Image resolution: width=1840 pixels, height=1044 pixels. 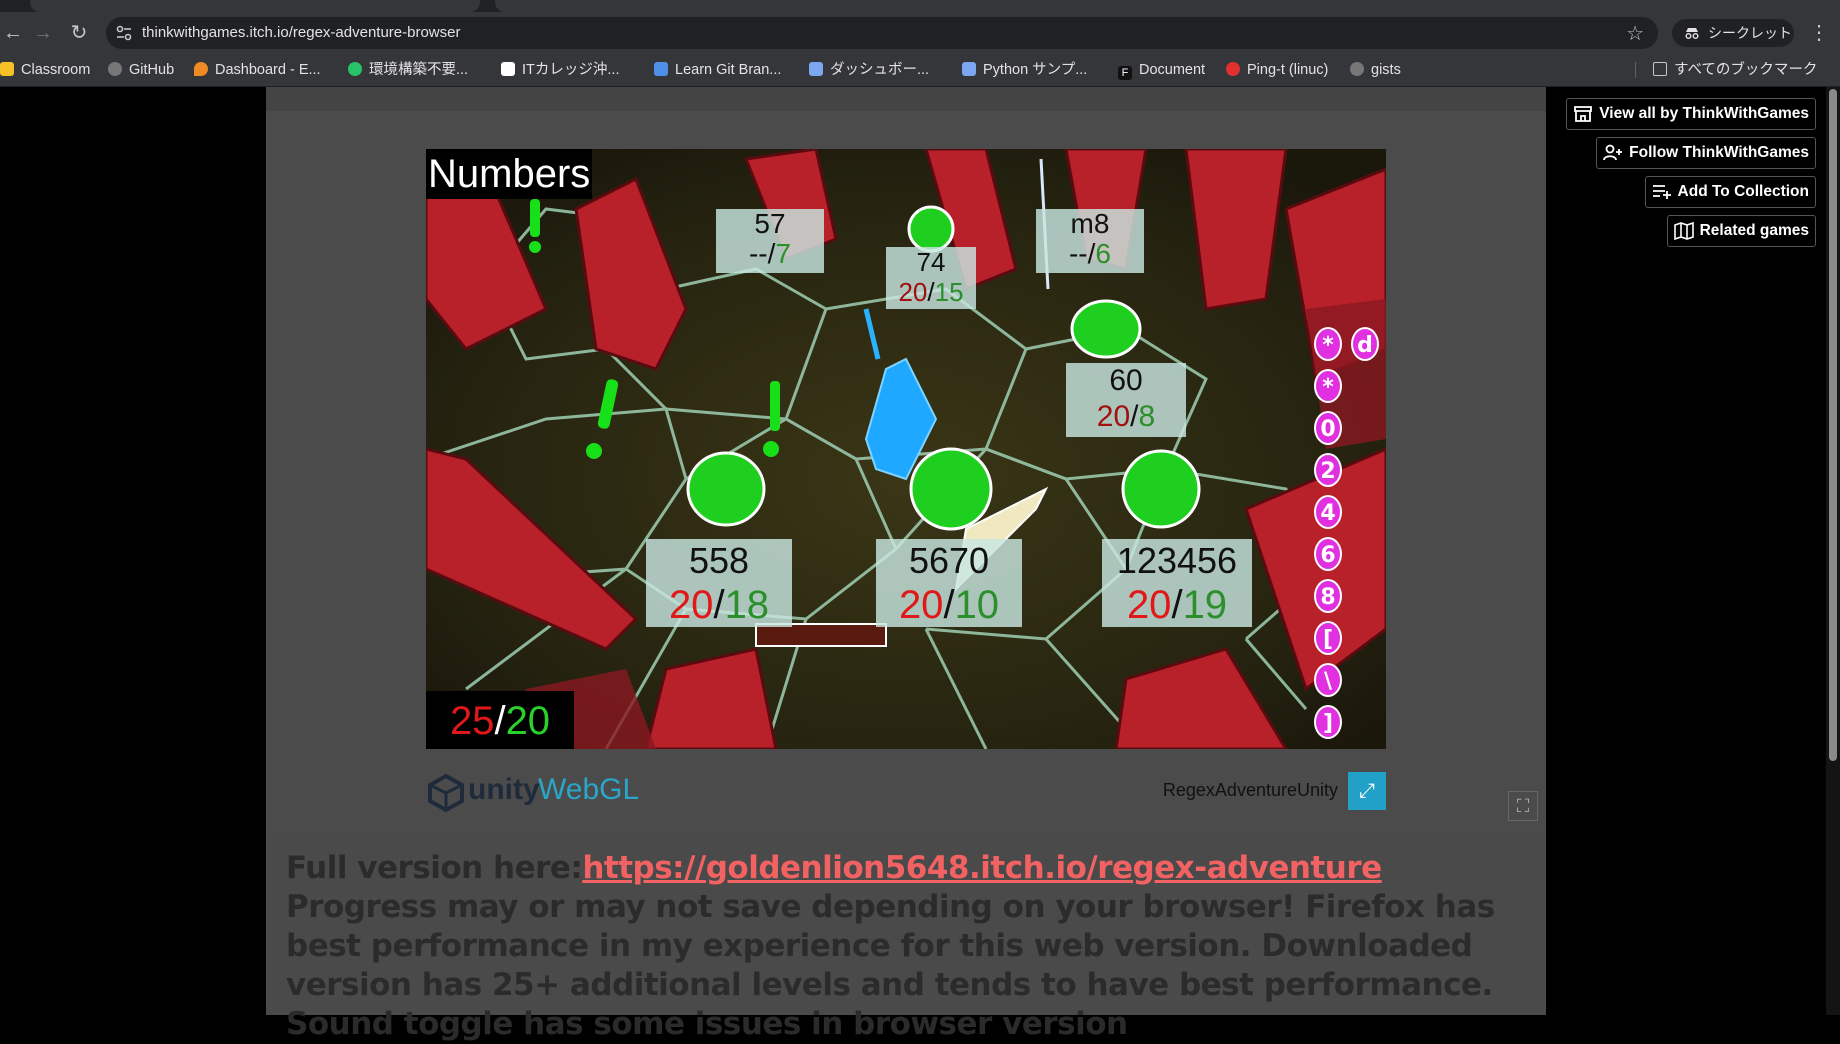 I want to click on back-icon: ←, so click(x=13, y=33).